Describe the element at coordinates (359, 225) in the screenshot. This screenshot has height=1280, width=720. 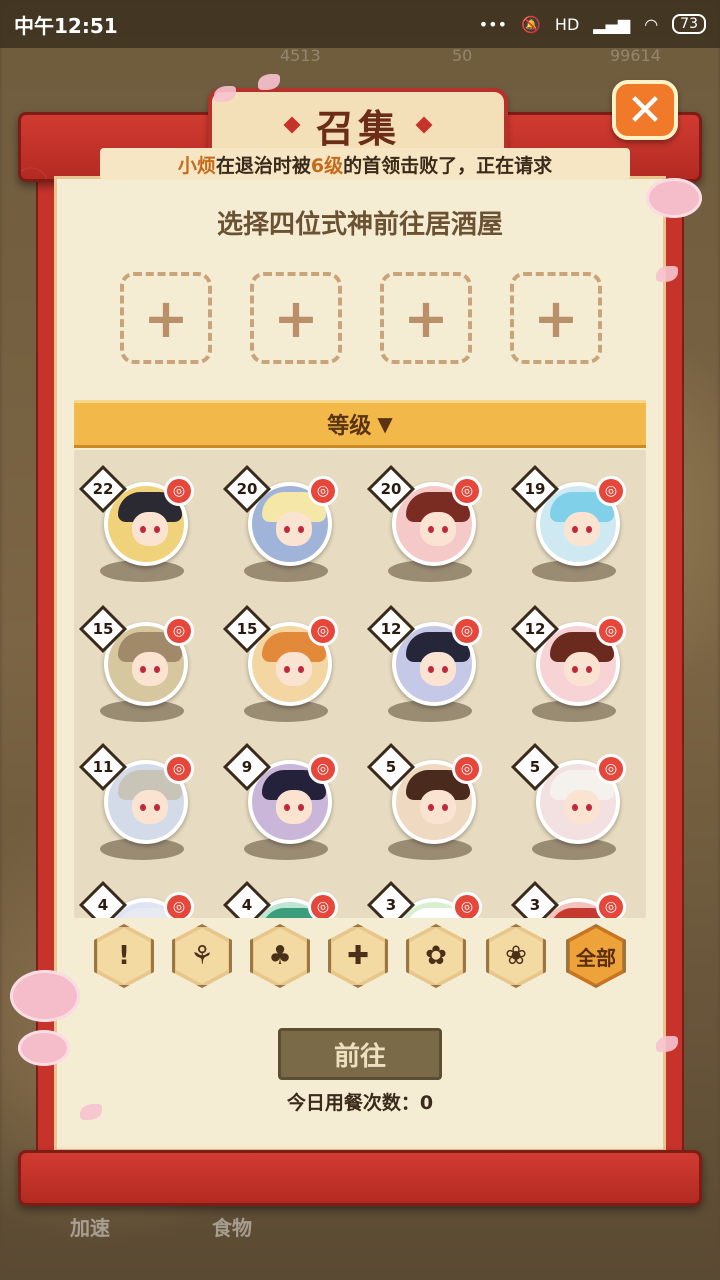
I see `dialog-subtitle: 选择四位式神前往居酒屋` at that location.